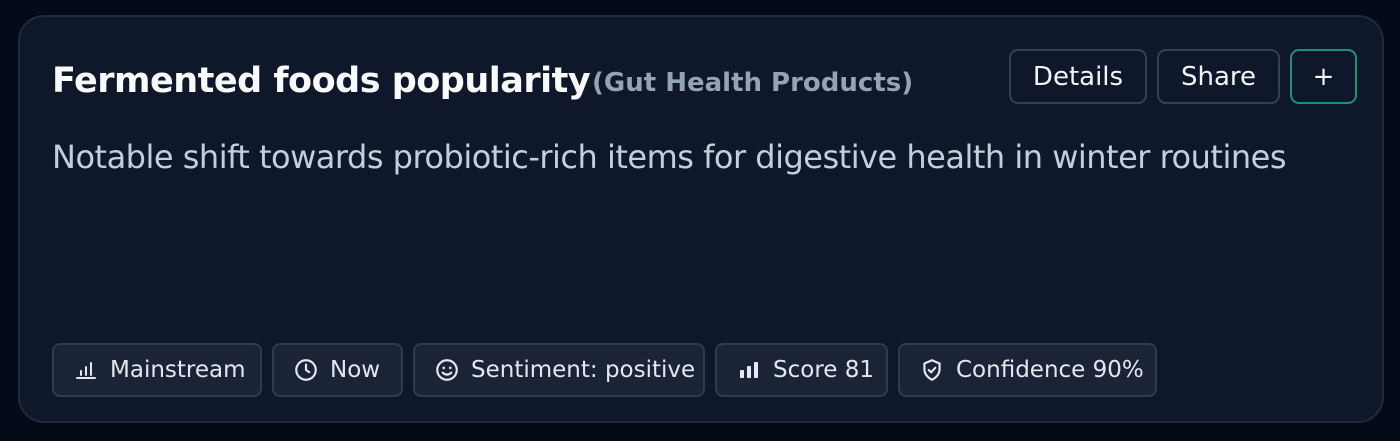  What do you see at coordinates (1050, 370) in the screenshot?
I see `chip-label: Confidence 90%` at bounding box center [1050, 370].